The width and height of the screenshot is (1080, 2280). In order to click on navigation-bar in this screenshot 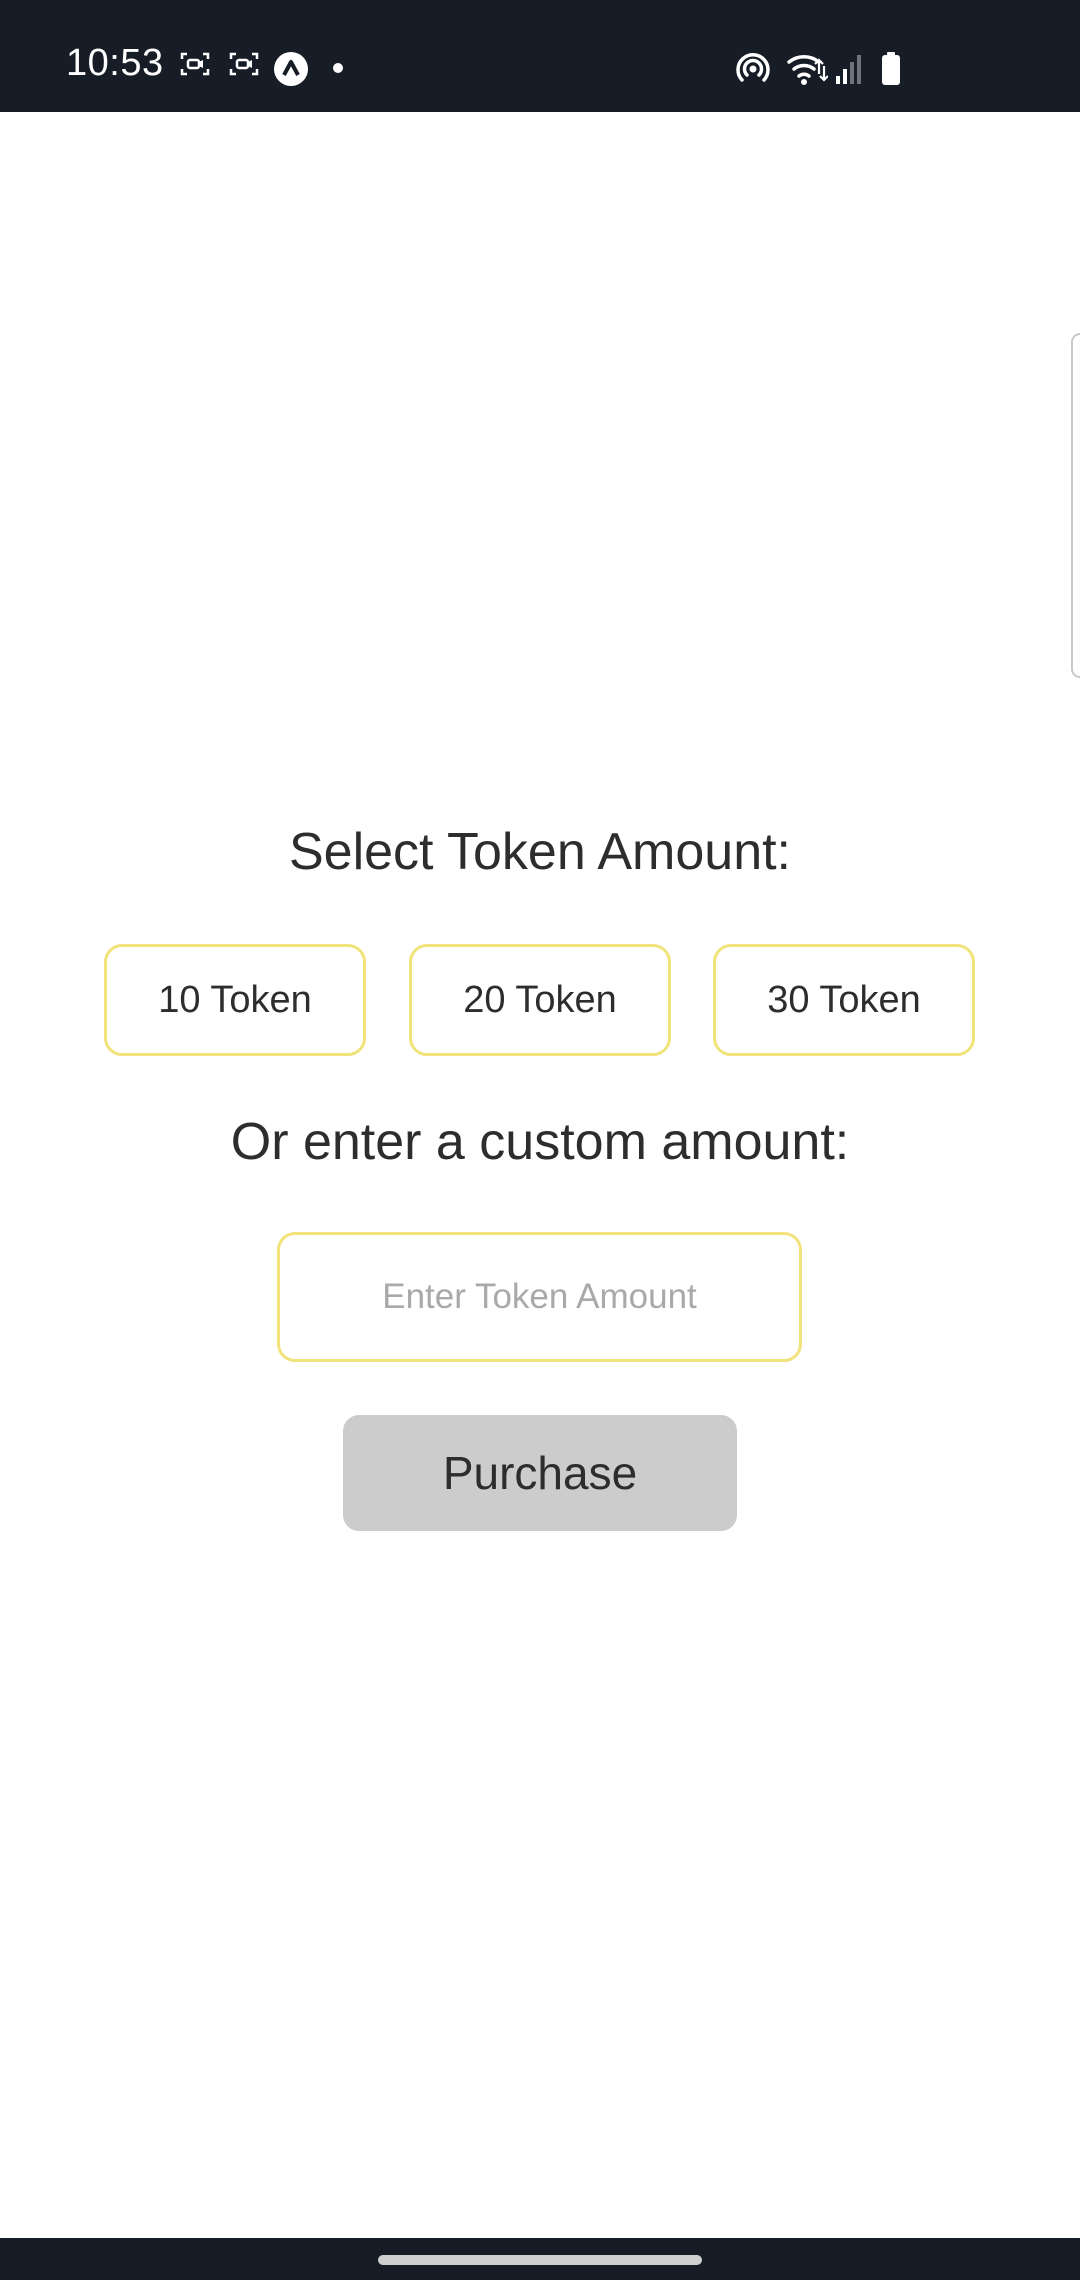, I will do `click(540, 2259)`.